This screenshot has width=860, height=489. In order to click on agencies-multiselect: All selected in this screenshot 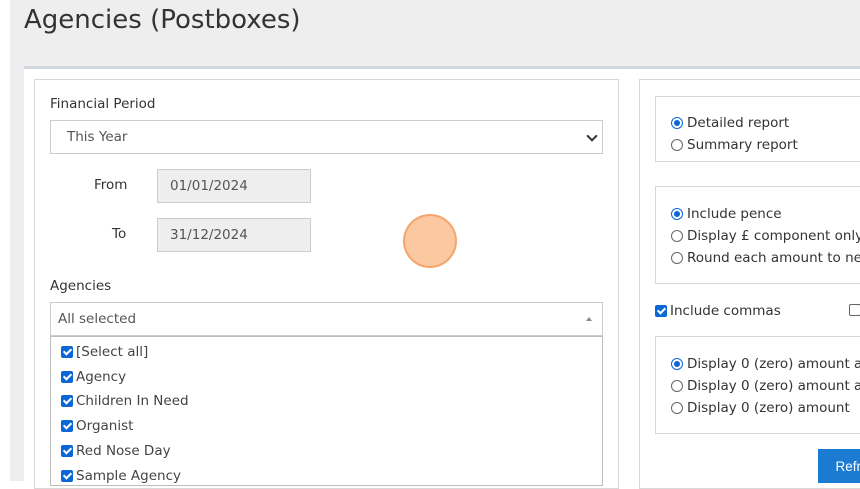, I will do `click(326, 319)`.